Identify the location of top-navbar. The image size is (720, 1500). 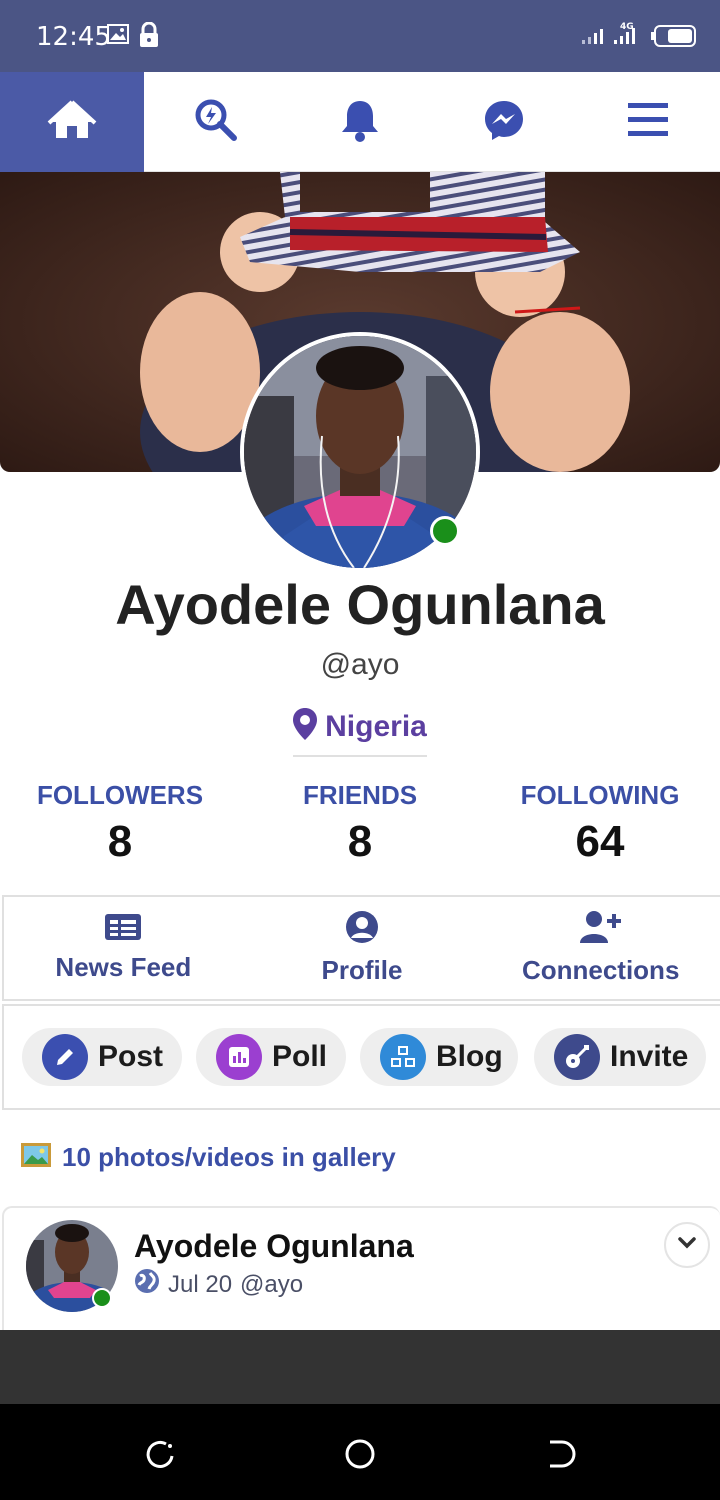
(360, 122).